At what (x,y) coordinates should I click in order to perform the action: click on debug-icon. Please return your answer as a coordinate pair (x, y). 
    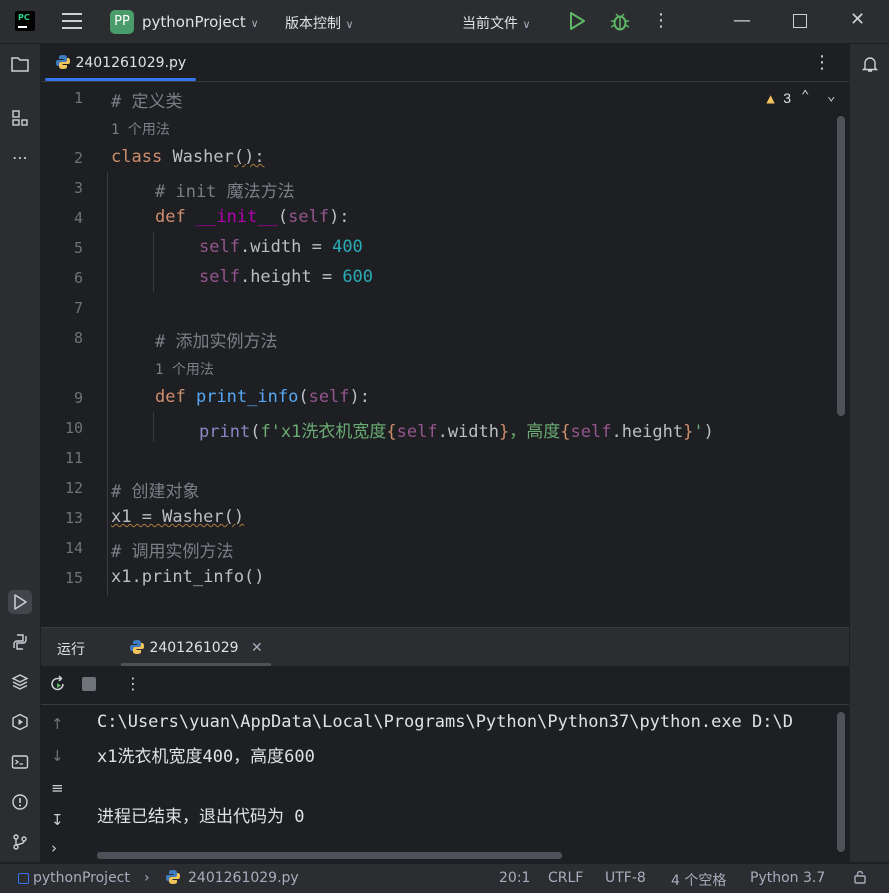
    Looking at the image, I should click on (620, 21).